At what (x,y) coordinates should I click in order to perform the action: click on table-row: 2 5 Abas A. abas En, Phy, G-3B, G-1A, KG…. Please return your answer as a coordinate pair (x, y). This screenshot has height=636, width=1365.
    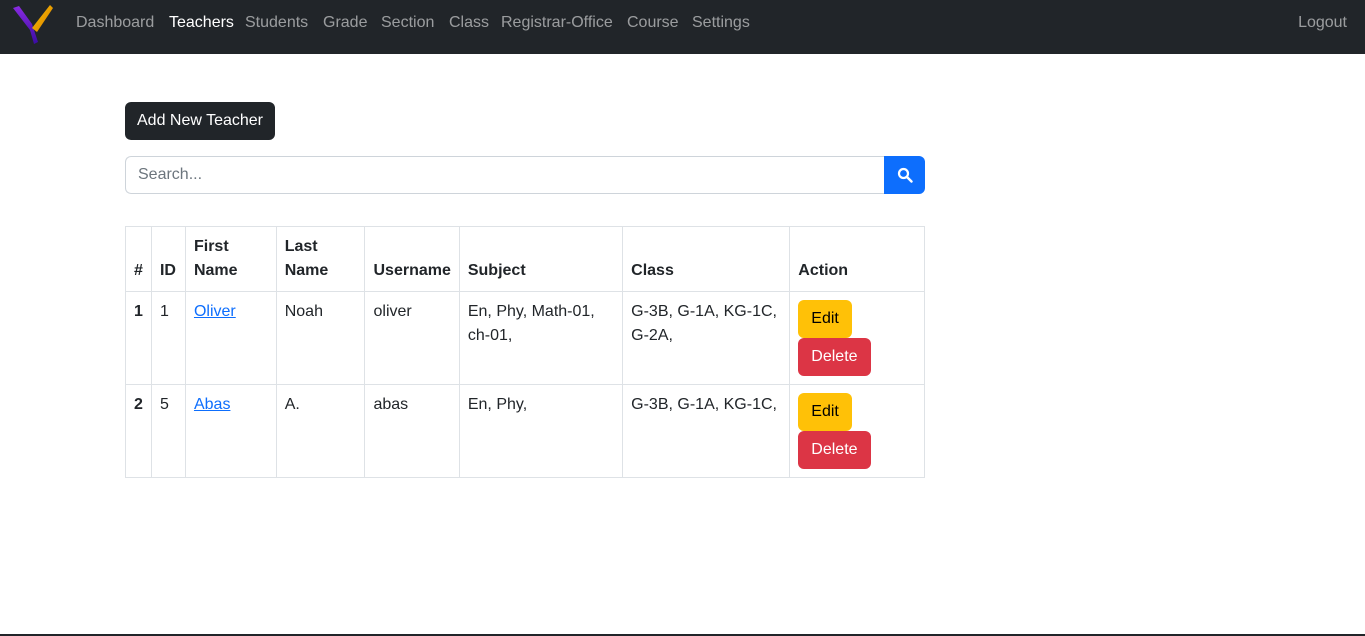
    Looking at the image, I should click on (525, 431).